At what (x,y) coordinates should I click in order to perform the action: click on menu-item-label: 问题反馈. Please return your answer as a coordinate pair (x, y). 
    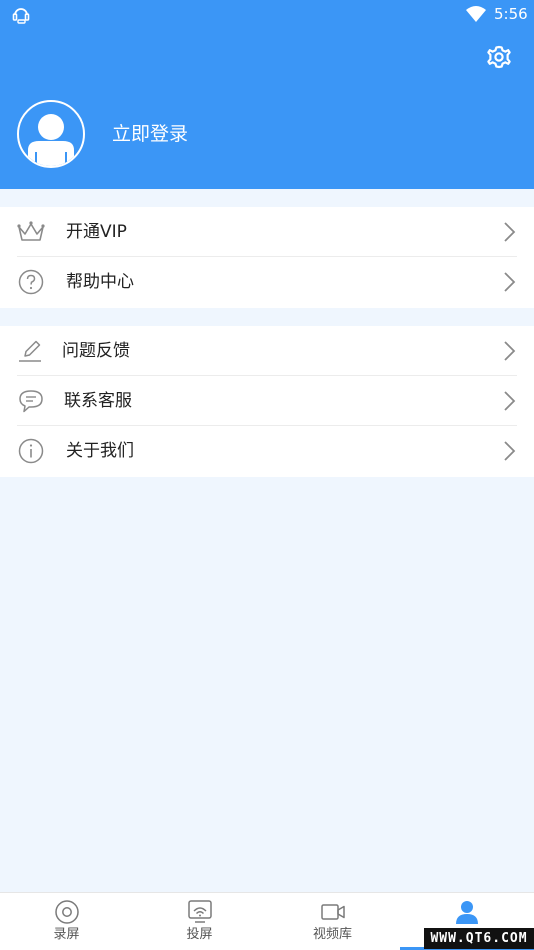
    Looking at the image, I should click on (96, 351).